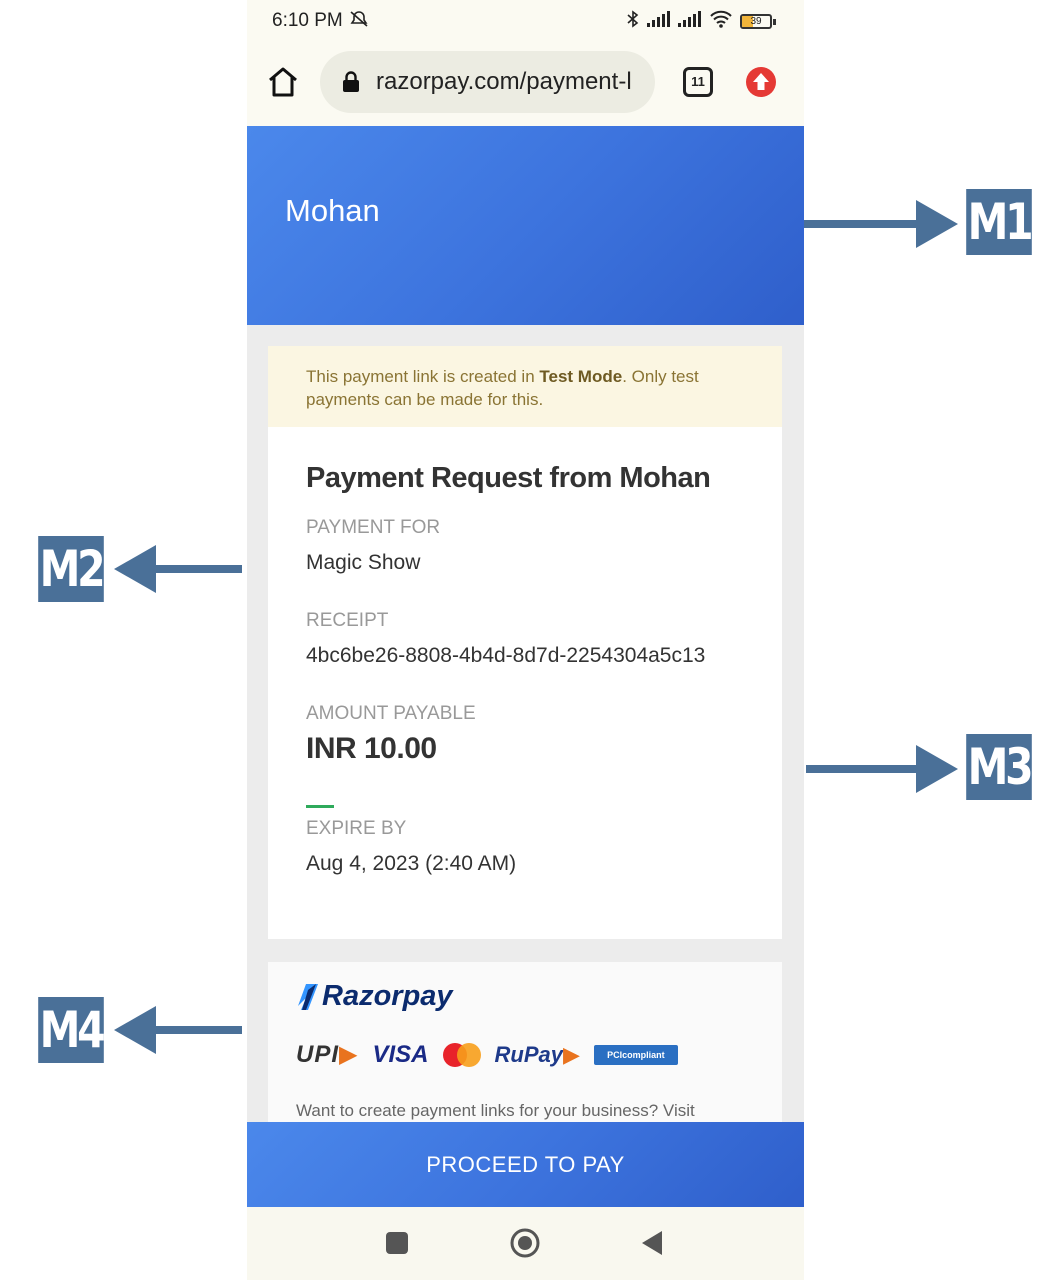 The image size is (1050, 1280). Describe the element at coordinates (881, 224) in the screenshot. I see `marker-arrow-m1` at that location.